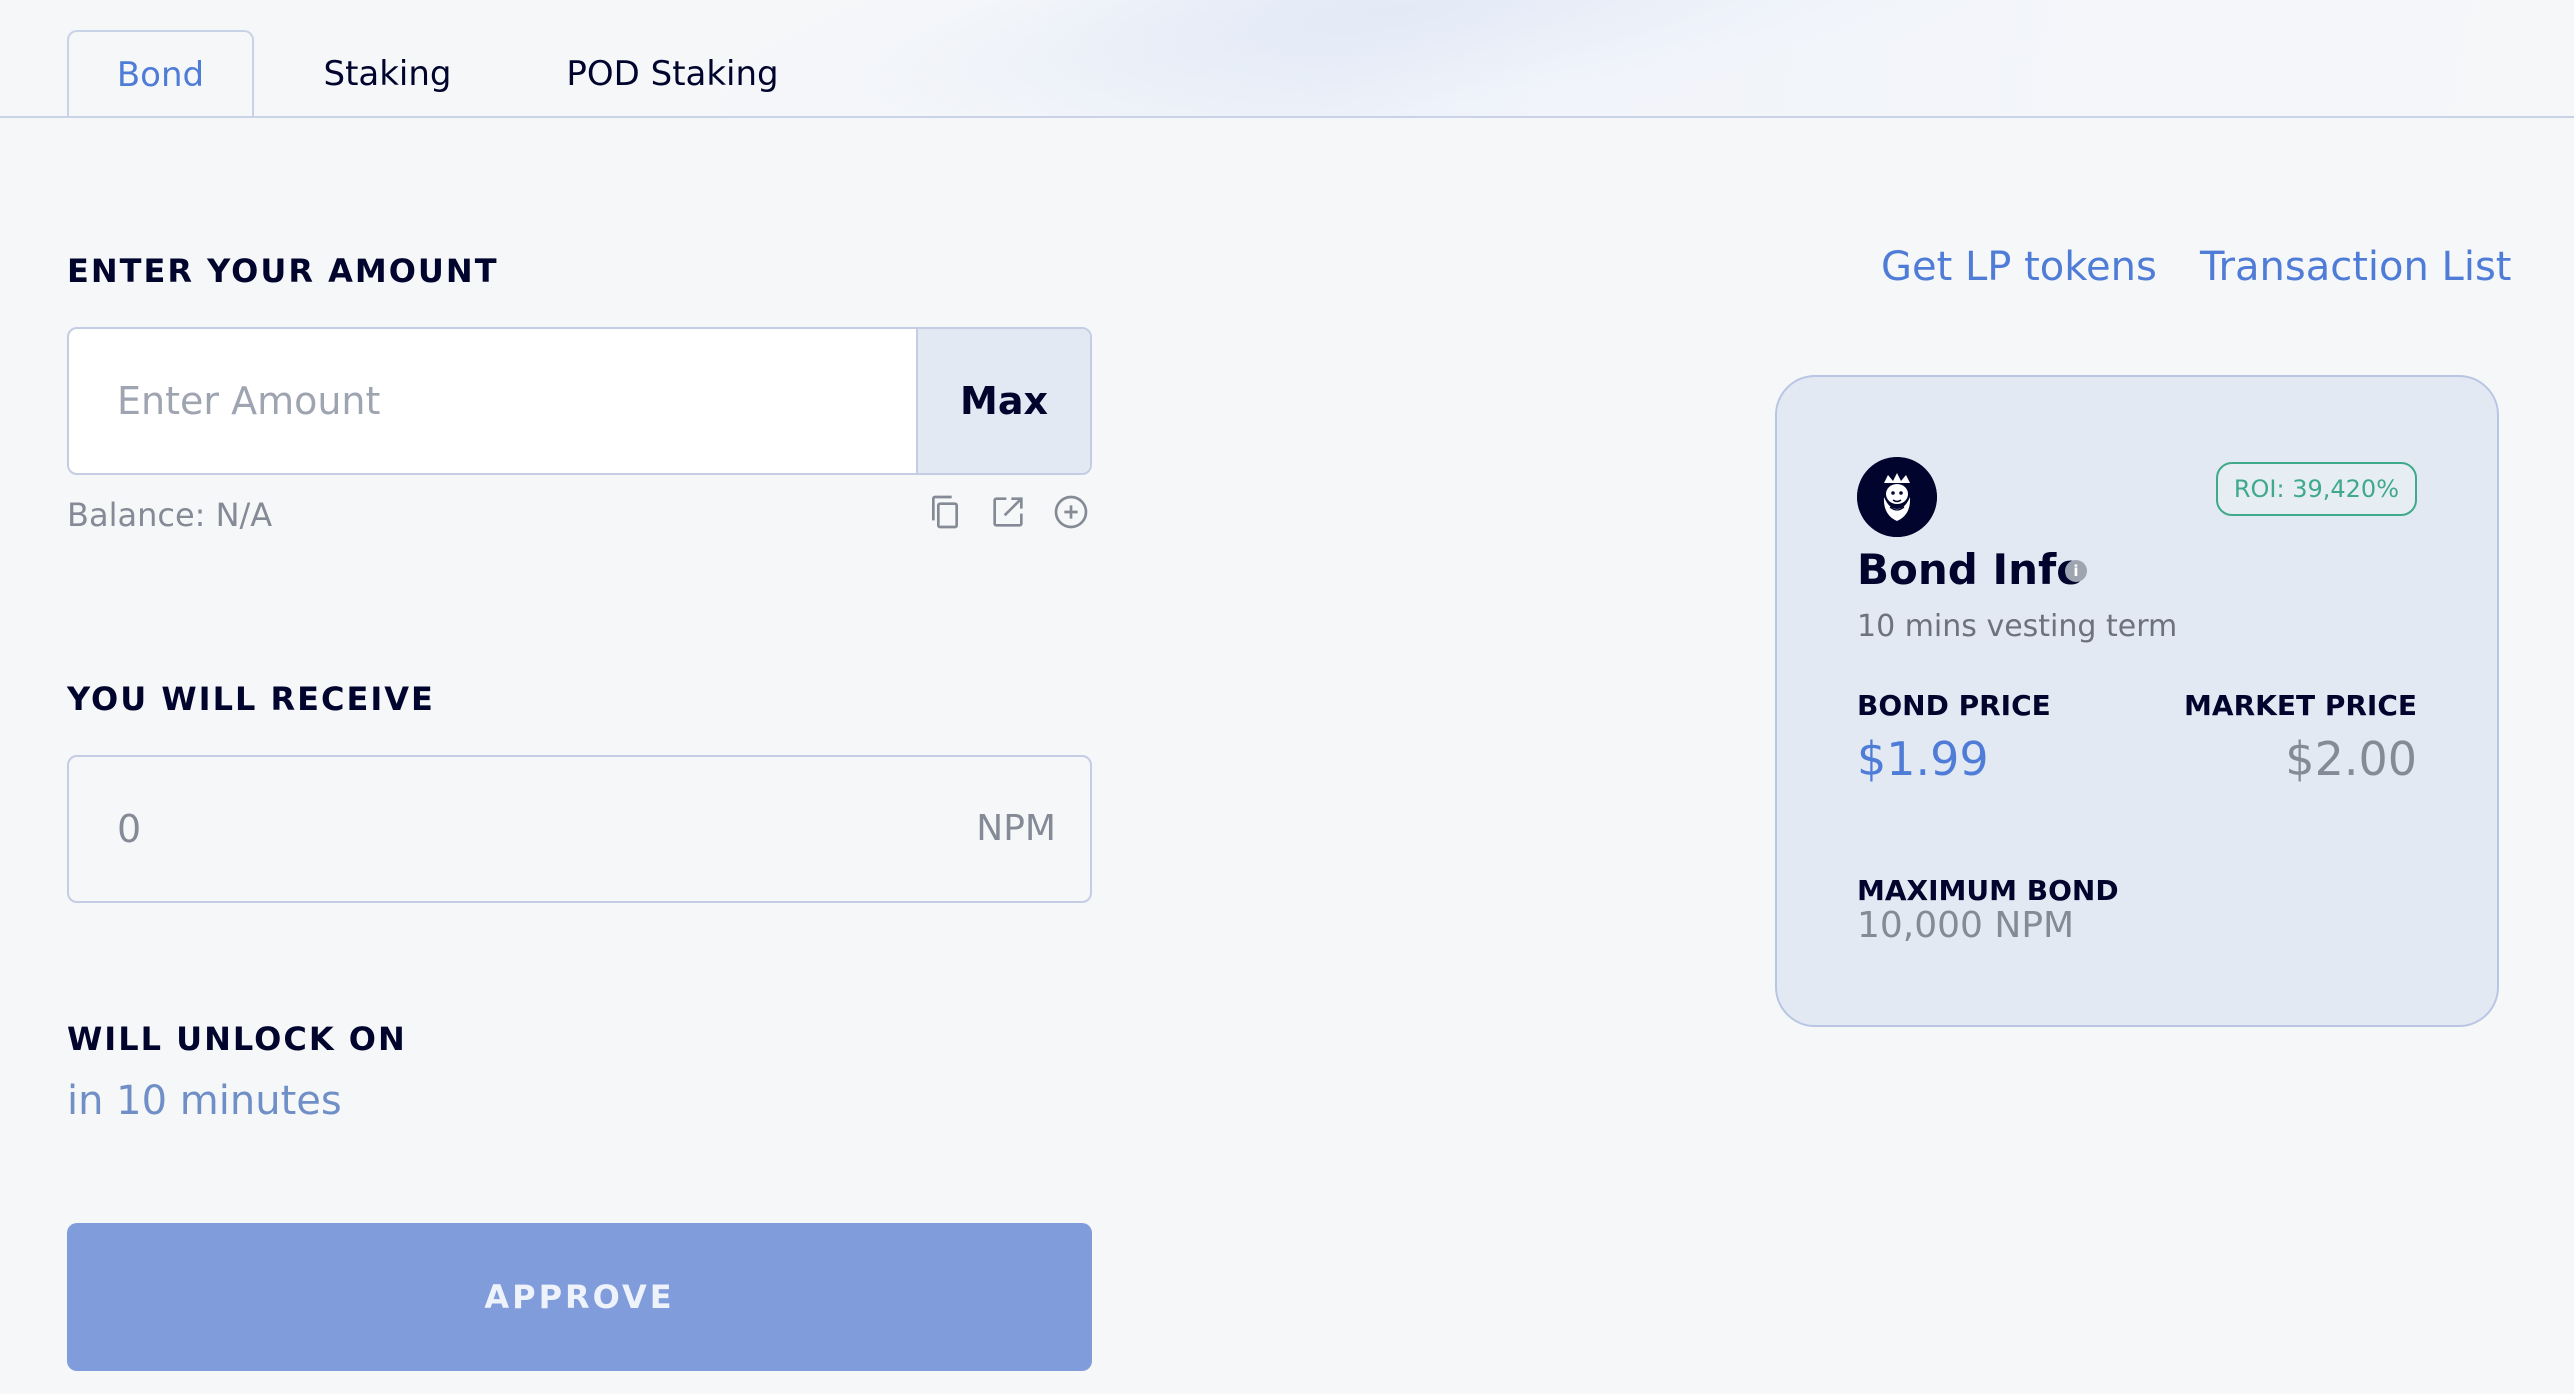 The width and height of the screenshot is (2574, 1394). What do you see at coordinates (2017, 626) in the screenshot?
I see `vesting-term: 10 mins vesting term` at bounding box center [2017, 626].